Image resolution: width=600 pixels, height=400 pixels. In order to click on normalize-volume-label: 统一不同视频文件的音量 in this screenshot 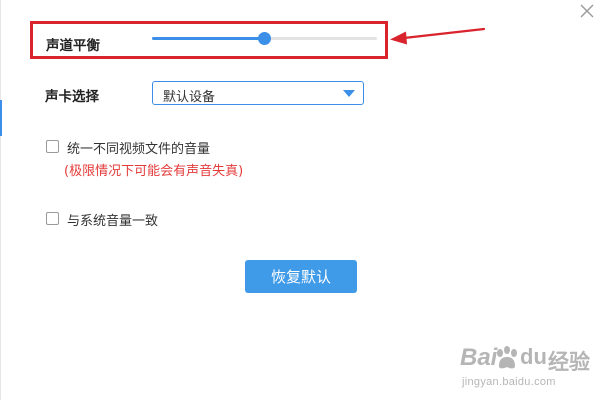, I will do `click(139, 149)`.